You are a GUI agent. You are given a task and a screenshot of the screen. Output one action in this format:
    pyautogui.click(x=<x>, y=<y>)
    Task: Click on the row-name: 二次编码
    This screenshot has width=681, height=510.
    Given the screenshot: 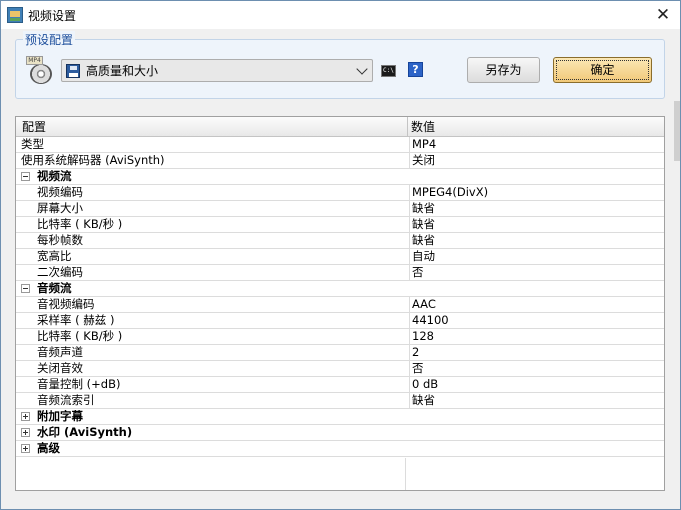 What is the action you would take?
    pyautogui.click(x=60, y=272)
    